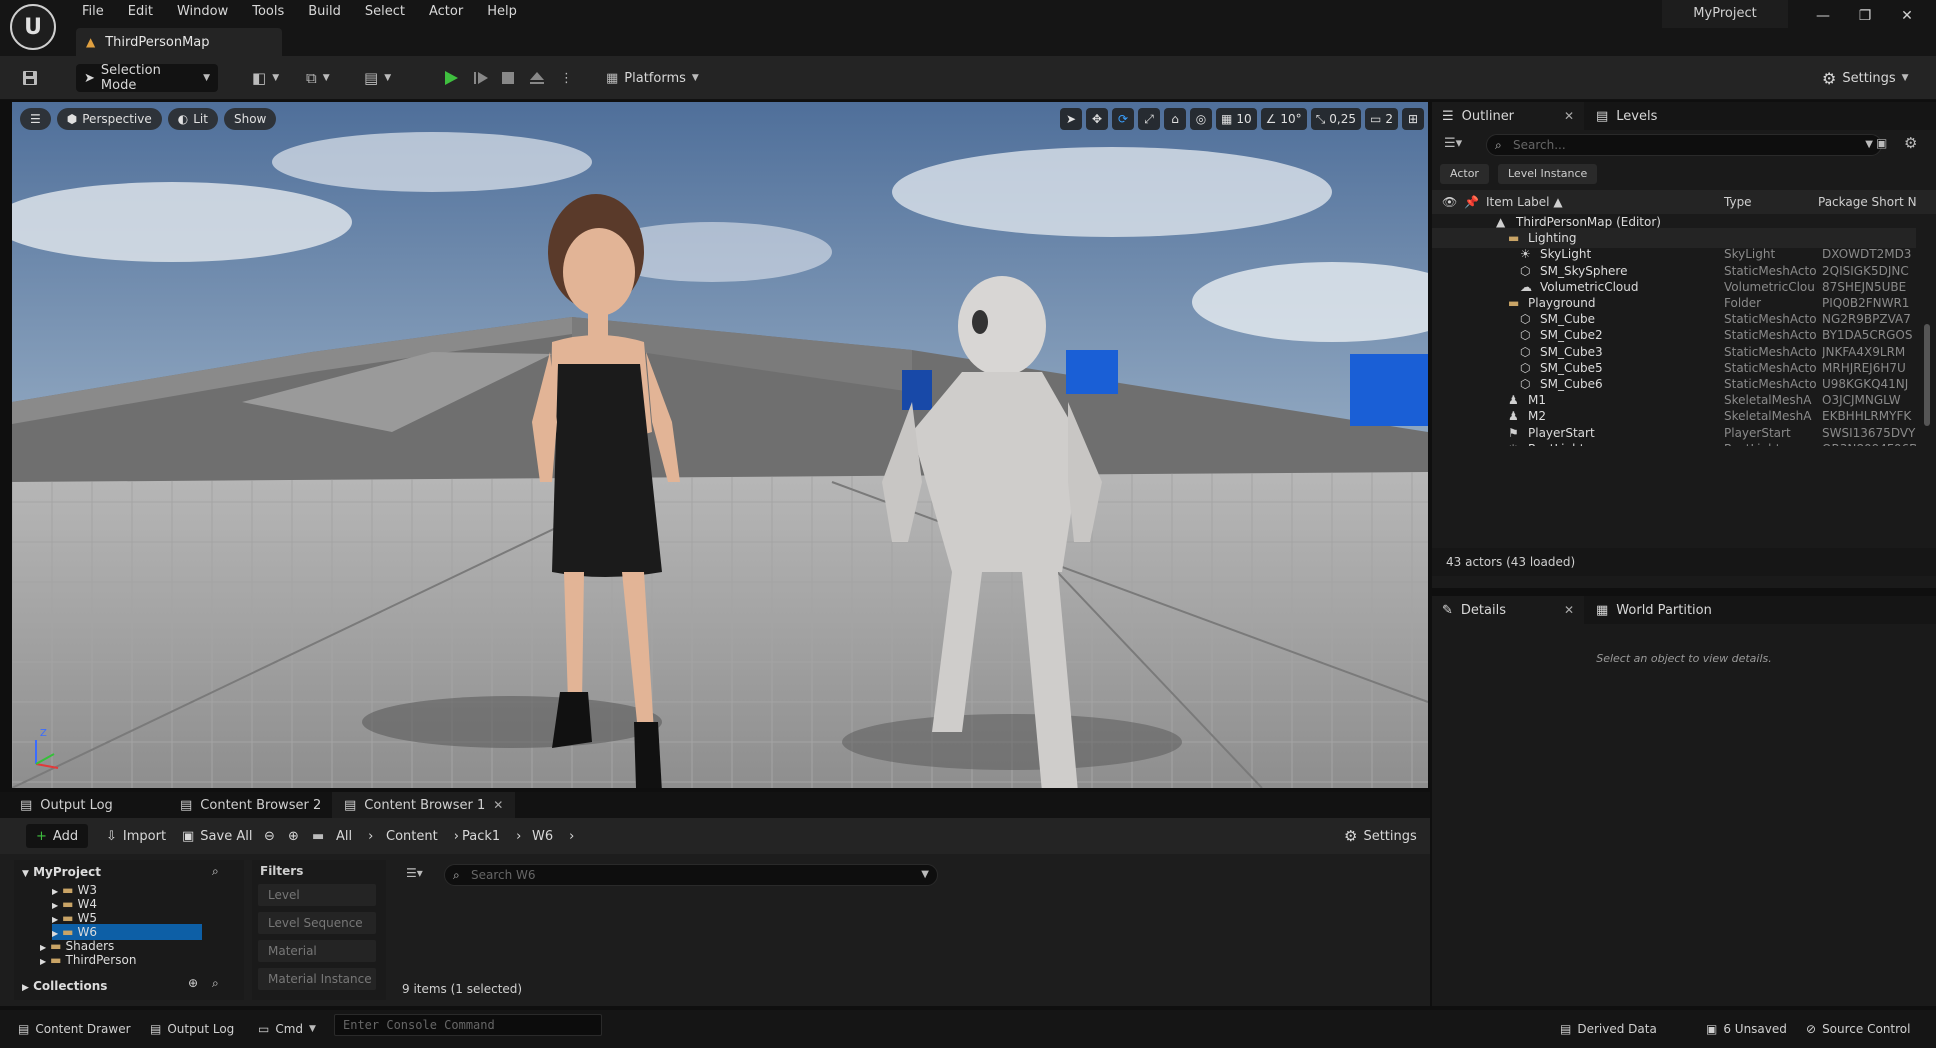 The width and height of the screenshot is (1936, 1048). I want to click on history-forward-icon: ⊕, so click(293, 836).